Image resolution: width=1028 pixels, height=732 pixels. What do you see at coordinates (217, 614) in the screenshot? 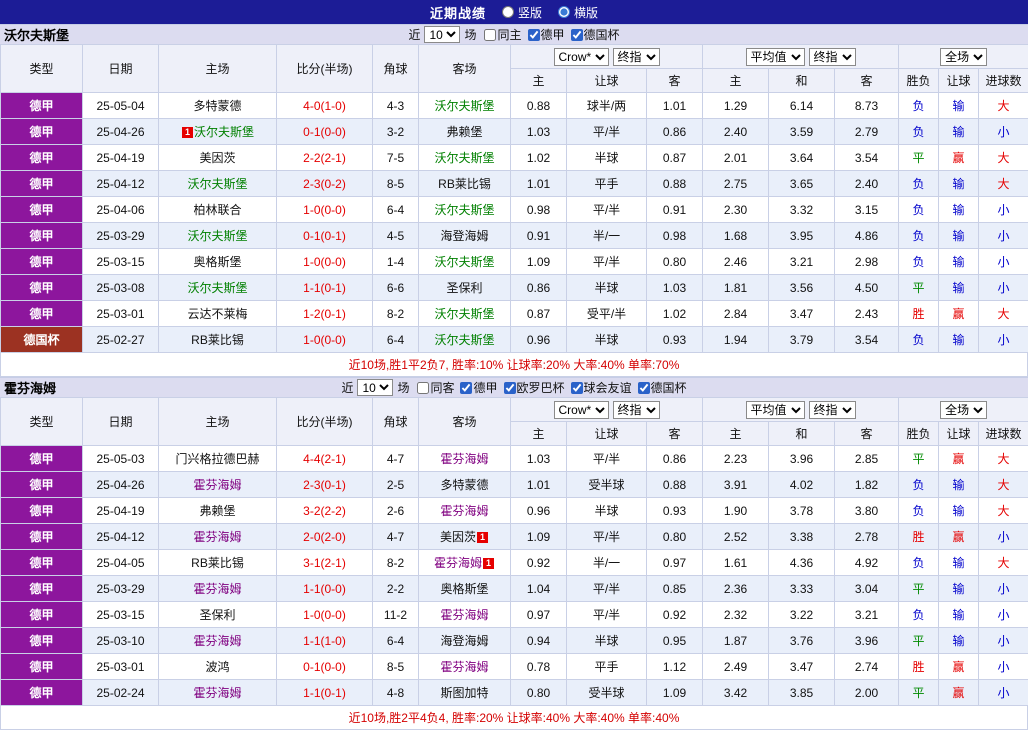
I see `home-team-cell: 圣保利` at bounding box center [217, 614].